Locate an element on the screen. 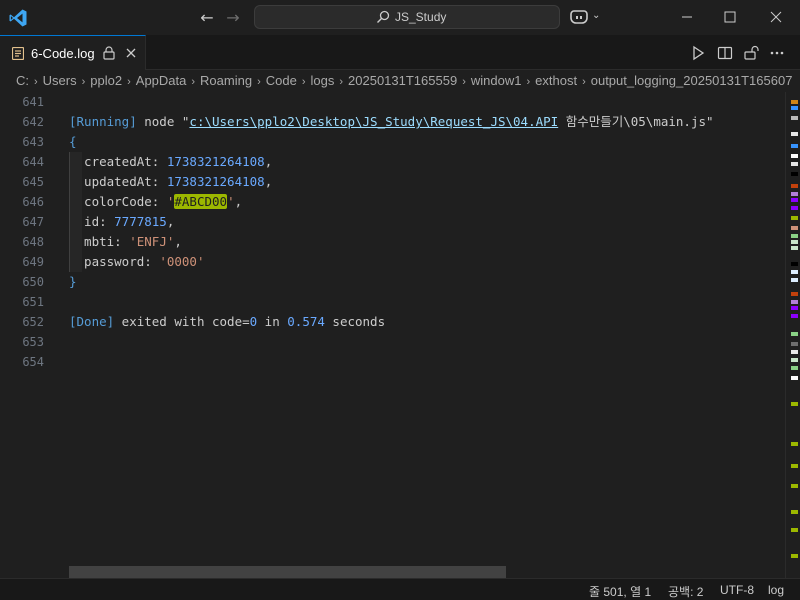 The width and height of the screenshot is (800, 600). line-number: 642 is located at coordinates (33, 122).